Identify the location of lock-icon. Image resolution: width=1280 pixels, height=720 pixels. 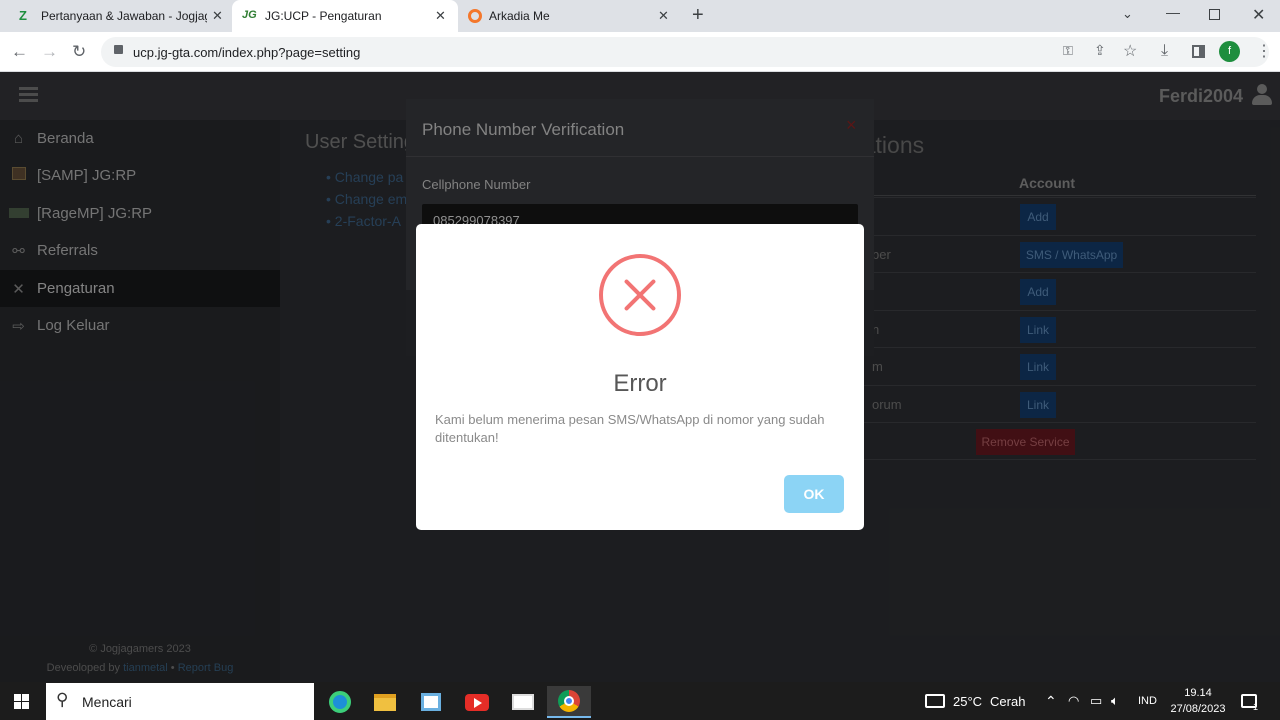
(118, 49).